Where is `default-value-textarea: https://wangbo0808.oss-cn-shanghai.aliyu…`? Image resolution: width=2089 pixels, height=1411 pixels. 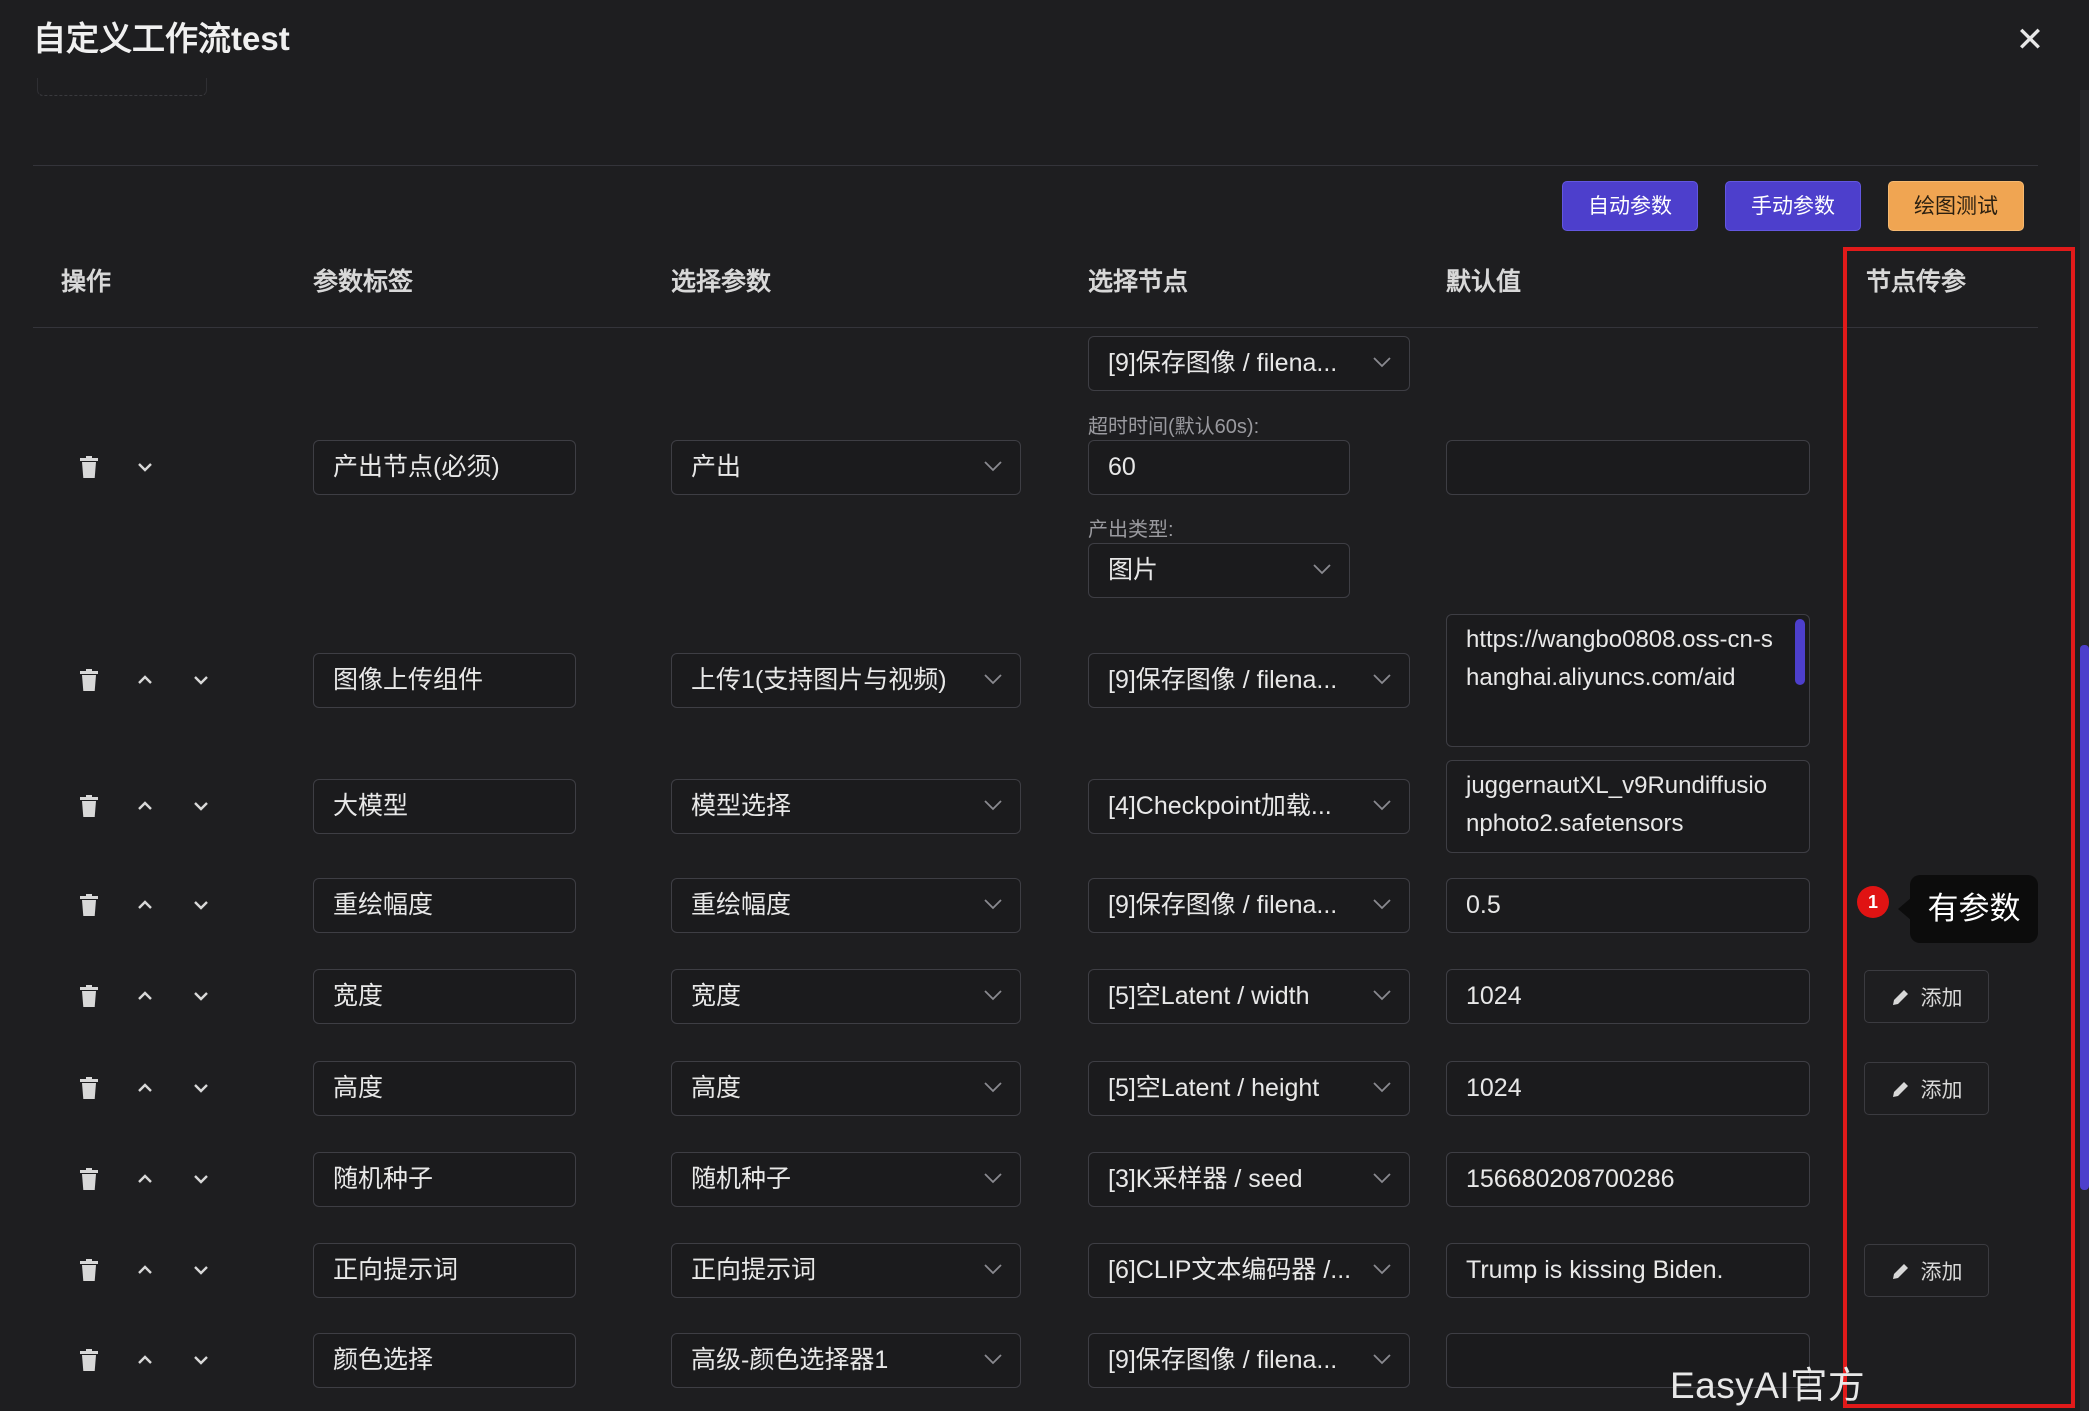 default-value-textarea: https://wangbo0808.oss-cn-shanghai.aliyu… is located at coordinates (1628, 680).